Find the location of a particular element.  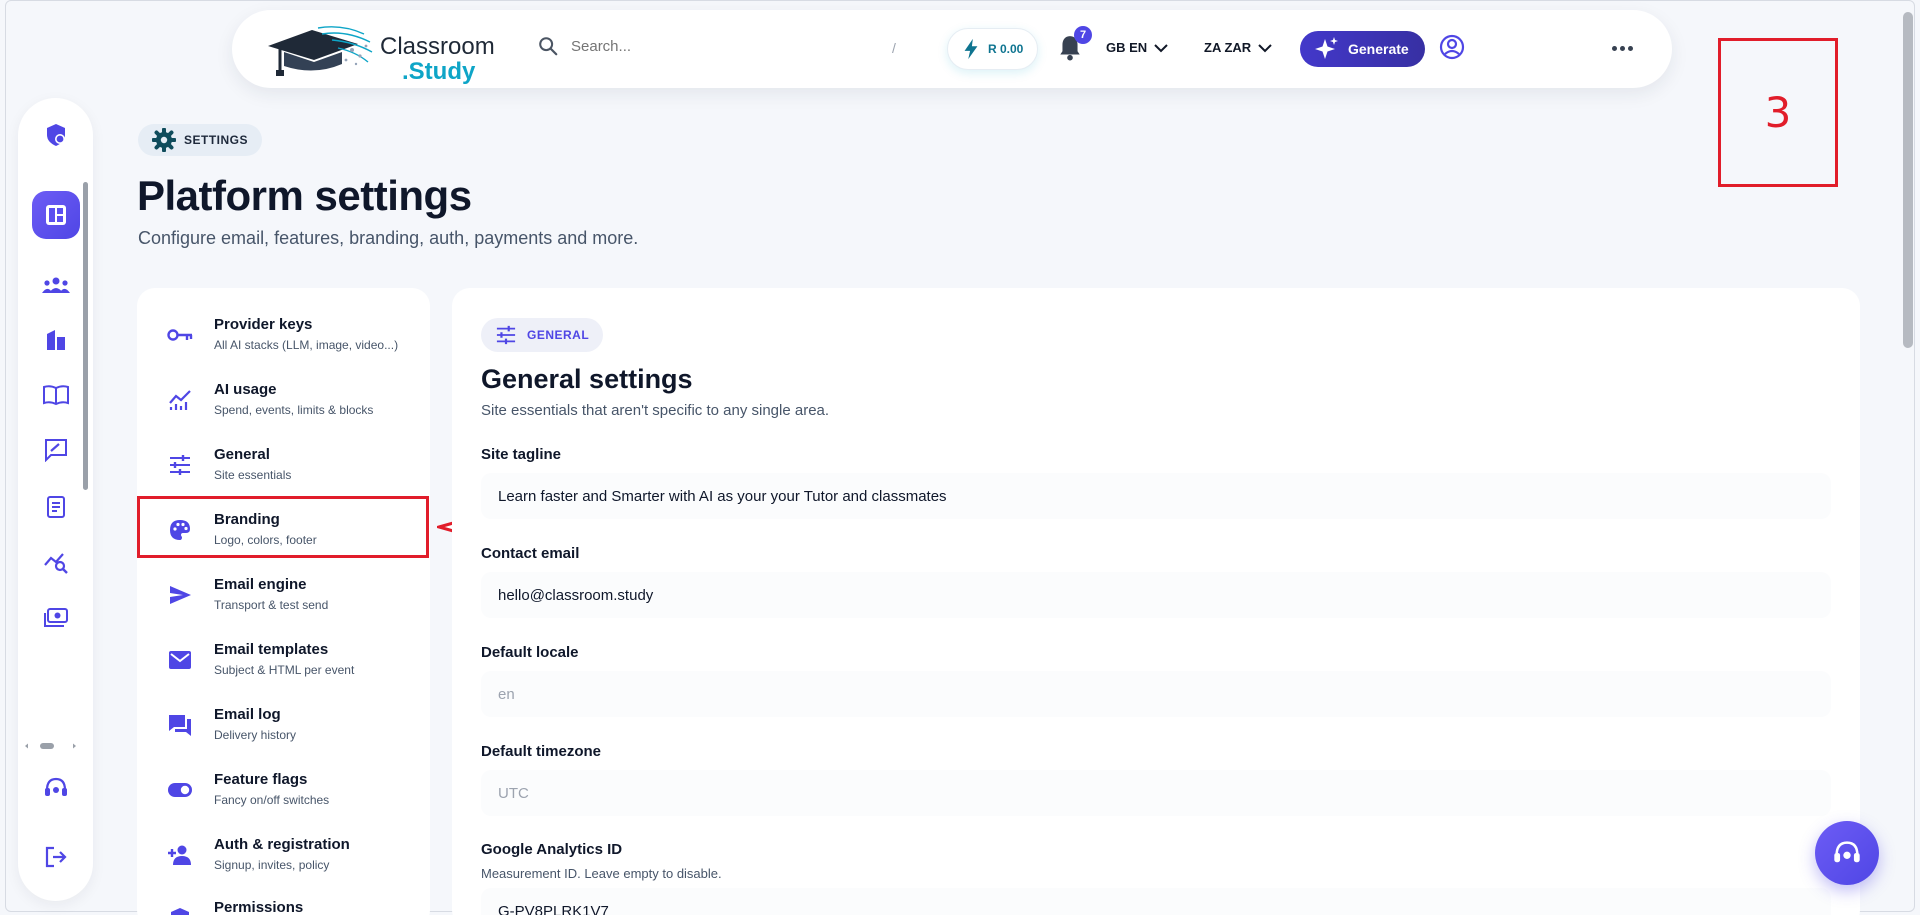

document-icon is located at coordinates (56, 507).